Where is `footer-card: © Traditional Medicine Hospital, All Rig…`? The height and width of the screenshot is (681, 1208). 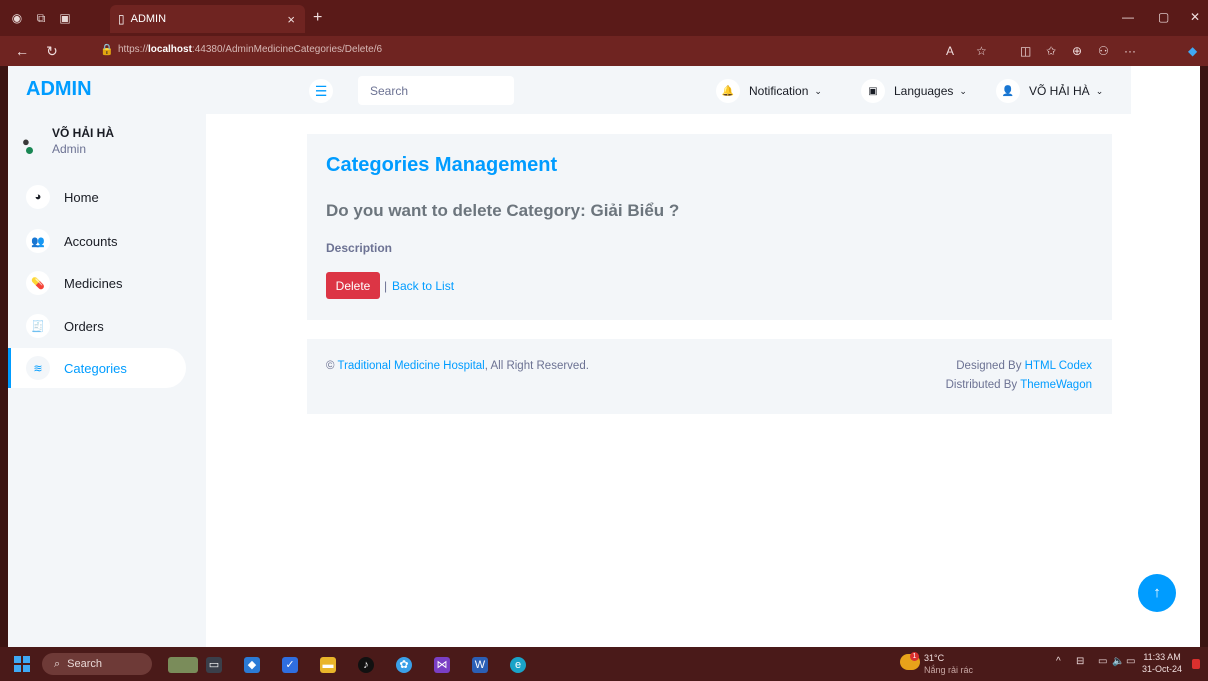
footer-card: © Traditional Medicine Hospital, All Rig… is located at coordinates (709, 376).